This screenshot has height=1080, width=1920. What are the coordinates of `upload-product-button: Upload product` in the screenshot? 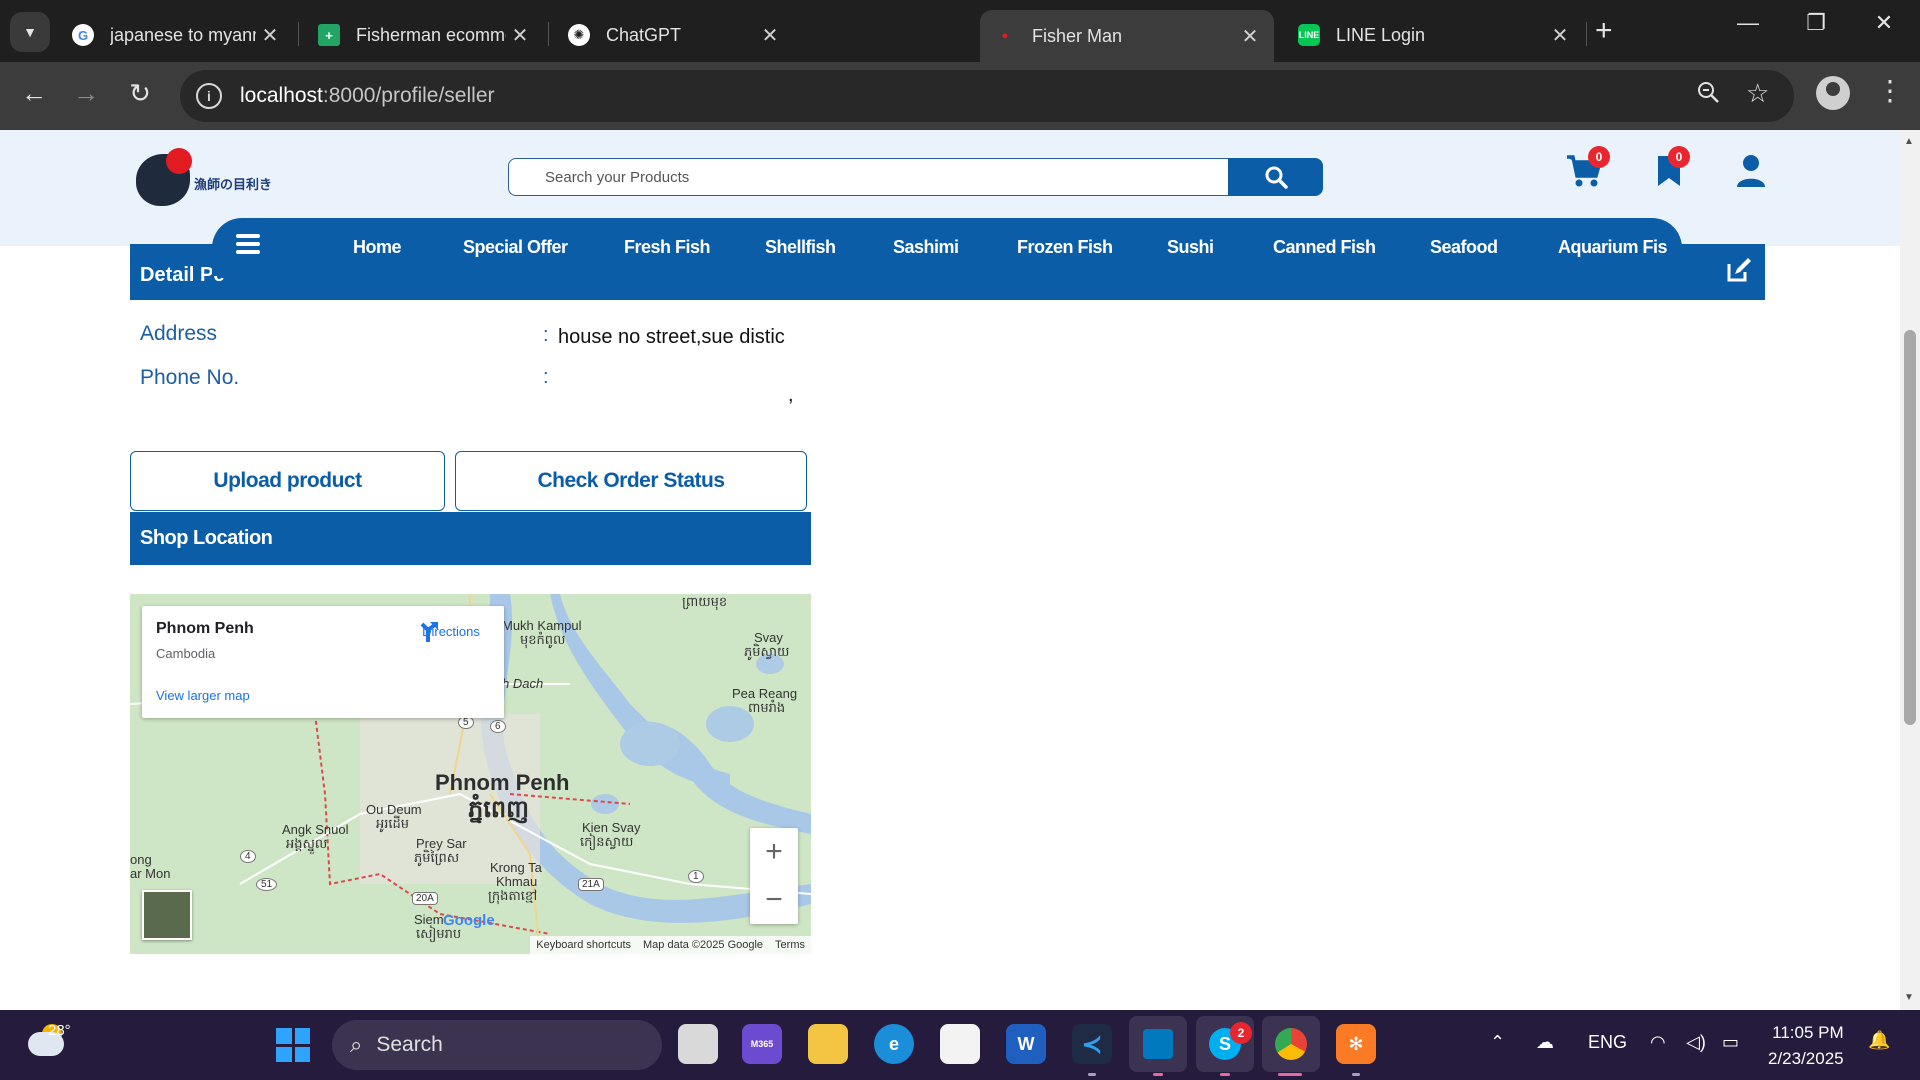 It's located at (287, 481).